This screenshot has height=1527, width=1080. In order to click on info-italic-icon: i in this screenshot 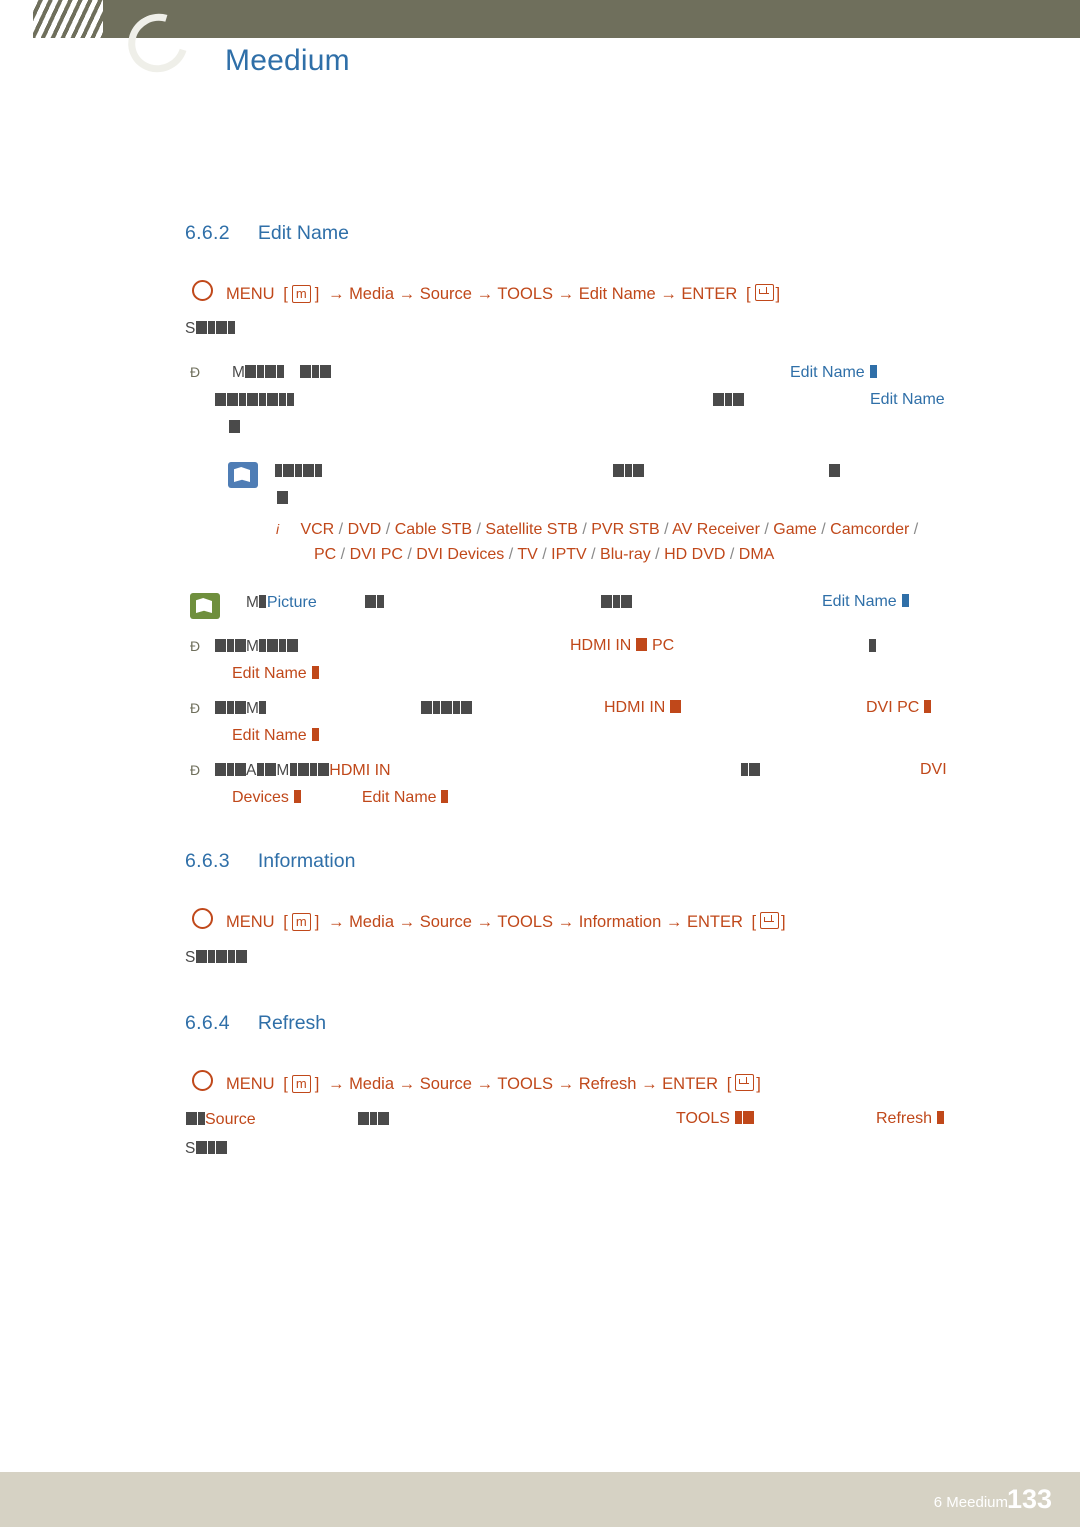, I will do `click(278, 529)`.